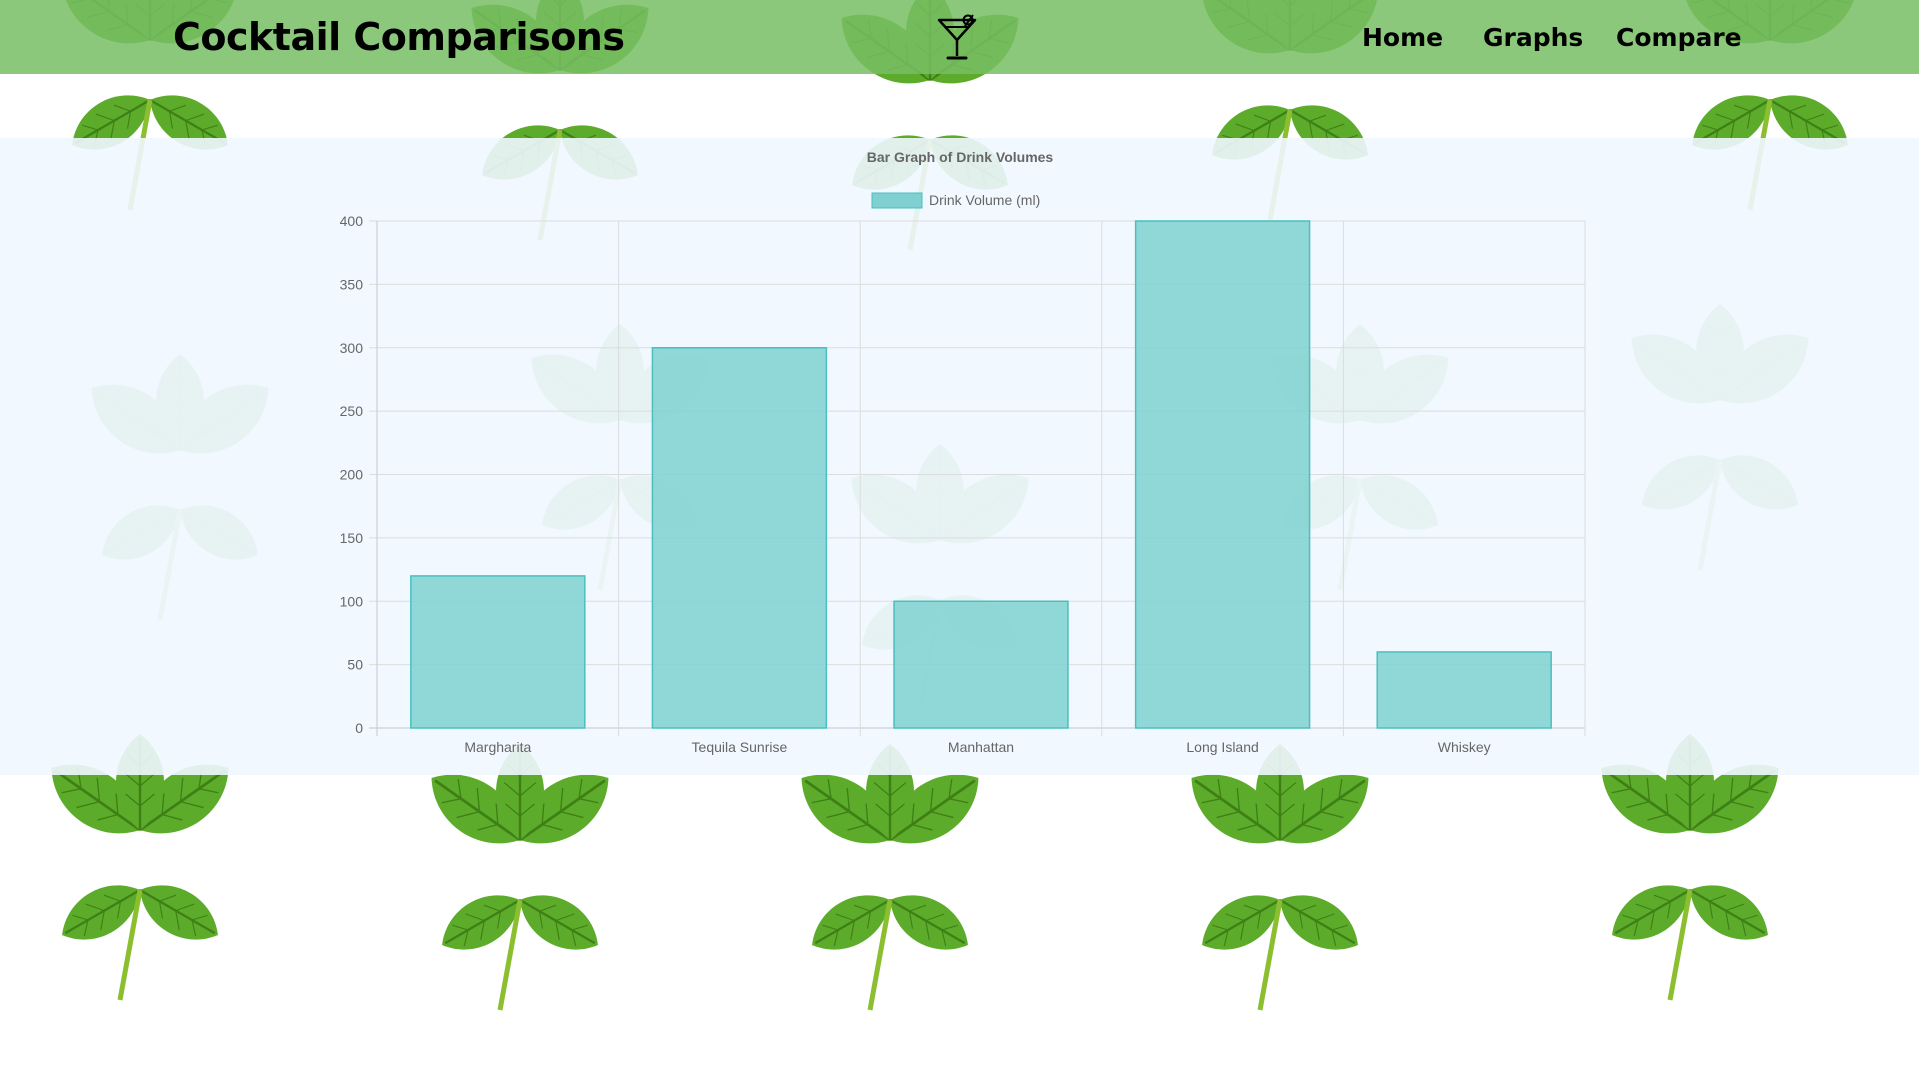 This screenshot has height=1079, width=1919. What do you see at coordinates (352, 411) in the screenshot?
I see `y-tick-label: 250` at bounding box center [352, 411].